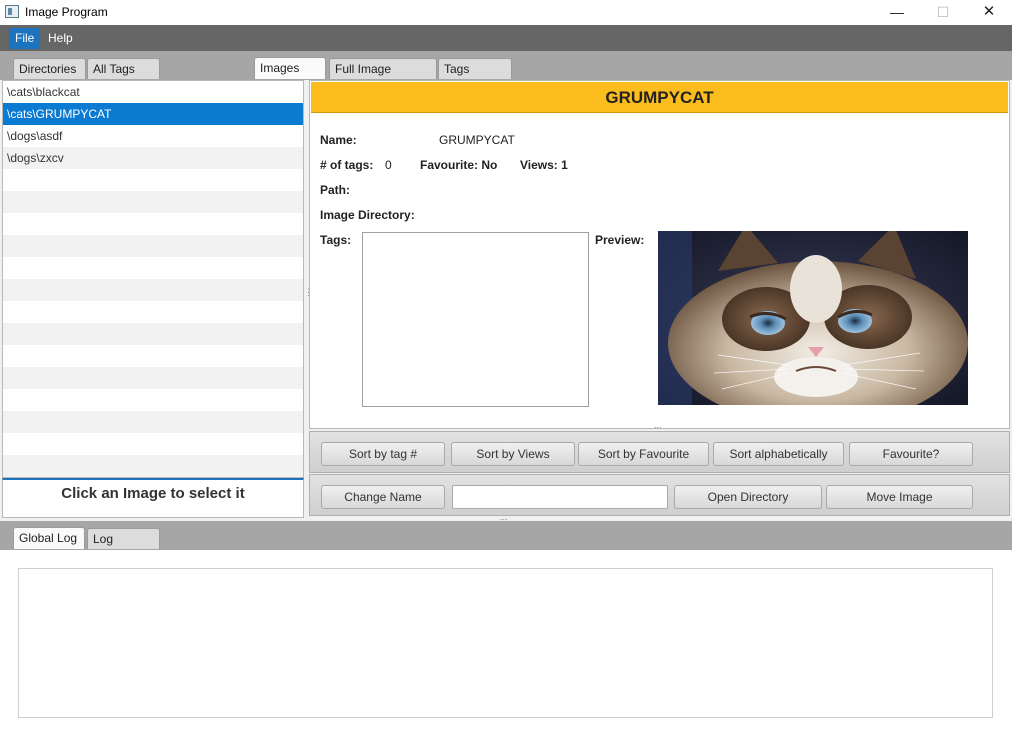 The width and height of the screenshot is (1012, 736). I want to click on image-title-header: GRUMPYCAT, so click(659, 97).